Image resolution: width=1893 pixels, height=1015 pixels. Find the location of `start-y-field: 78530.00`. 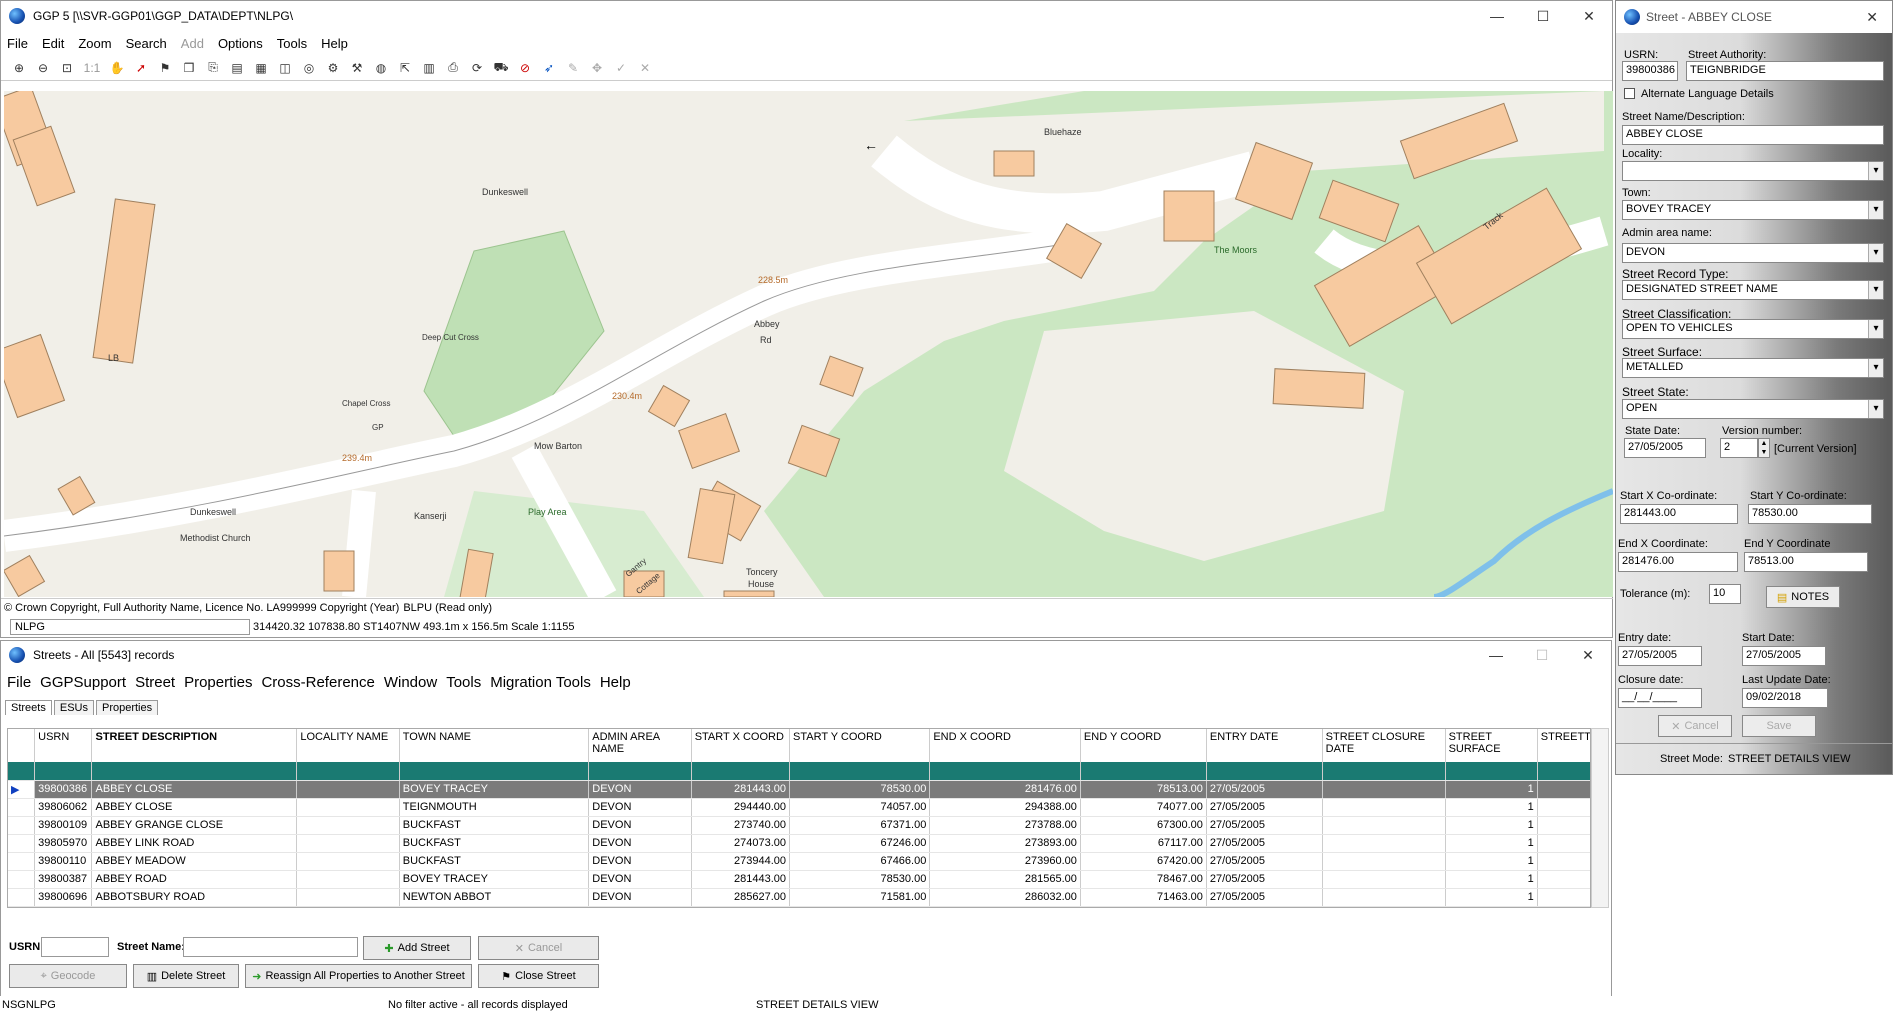

start-y-field: 78530.00 is located at coordinates (1810, 514).